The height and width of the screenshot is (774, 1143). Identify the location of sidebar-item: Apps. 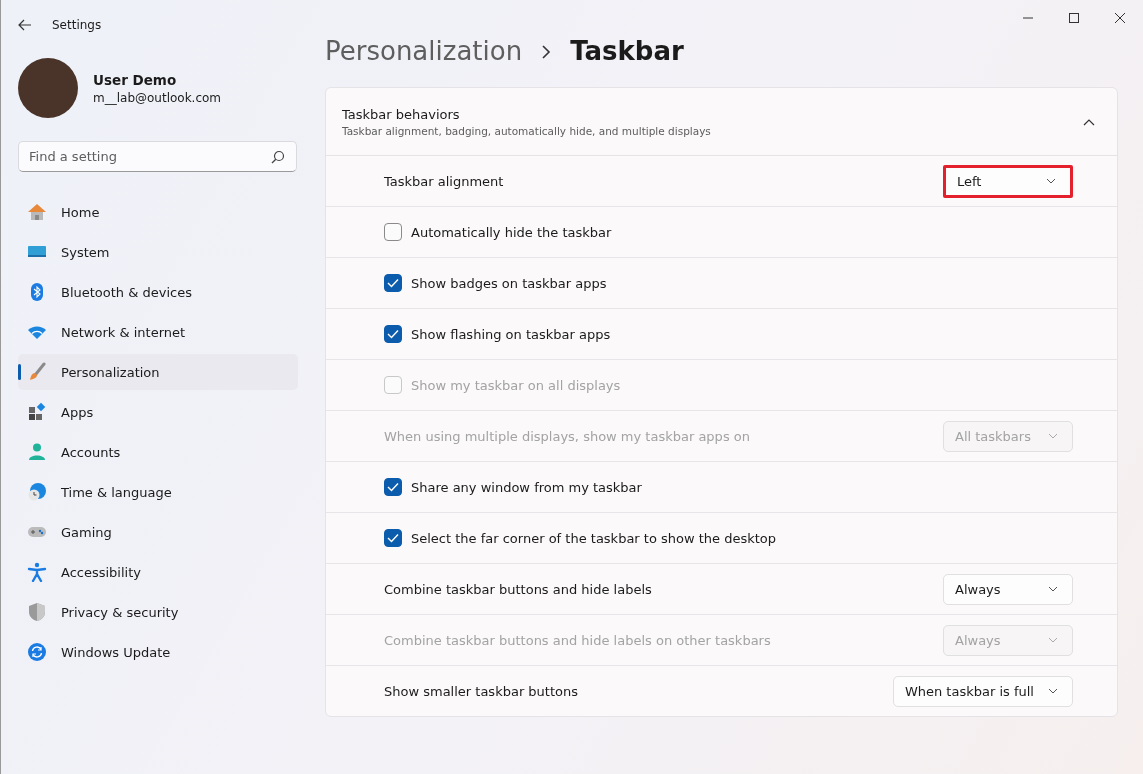
(158, 412).